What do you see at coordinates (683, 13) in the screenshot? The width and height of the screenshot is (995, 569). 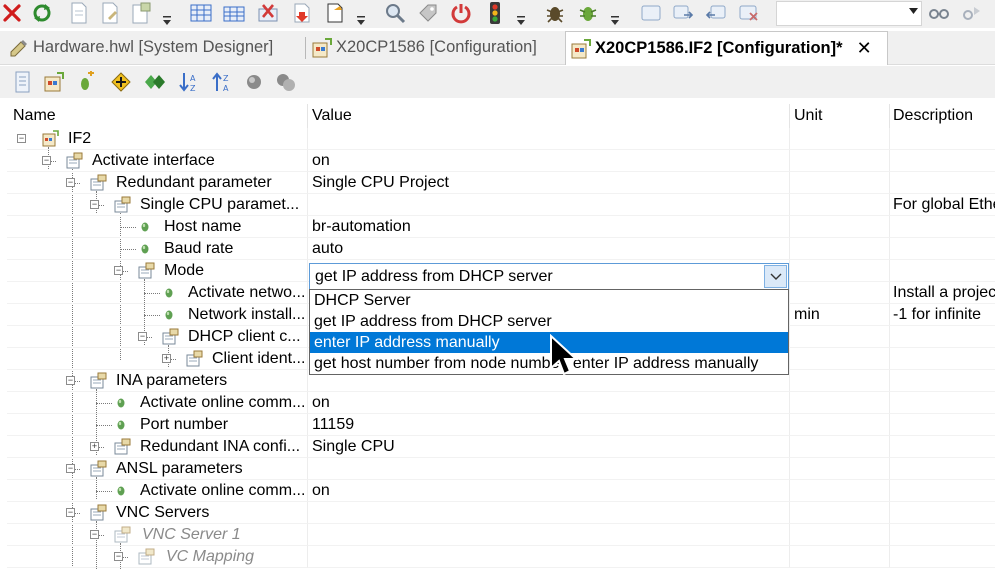 I see `forward-icon` at bounding box center [683, 13].